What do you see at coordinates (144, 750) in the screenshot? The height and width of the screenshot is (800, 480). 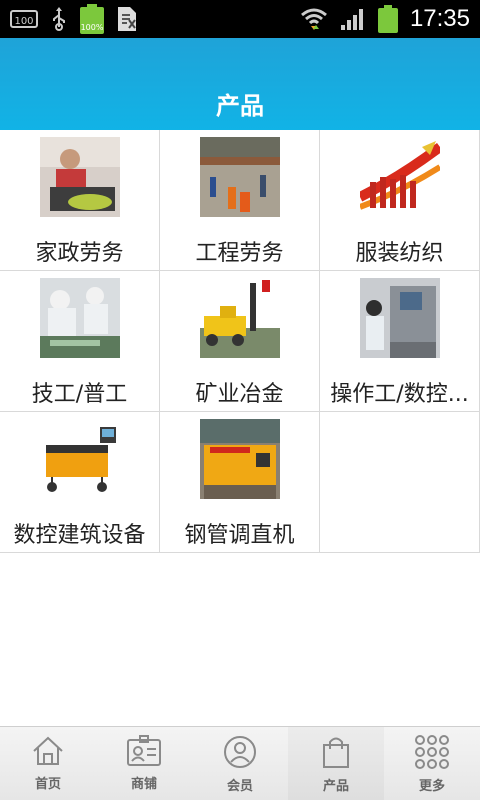 I see `shop-card-icon` at bounding box center [144, 750].